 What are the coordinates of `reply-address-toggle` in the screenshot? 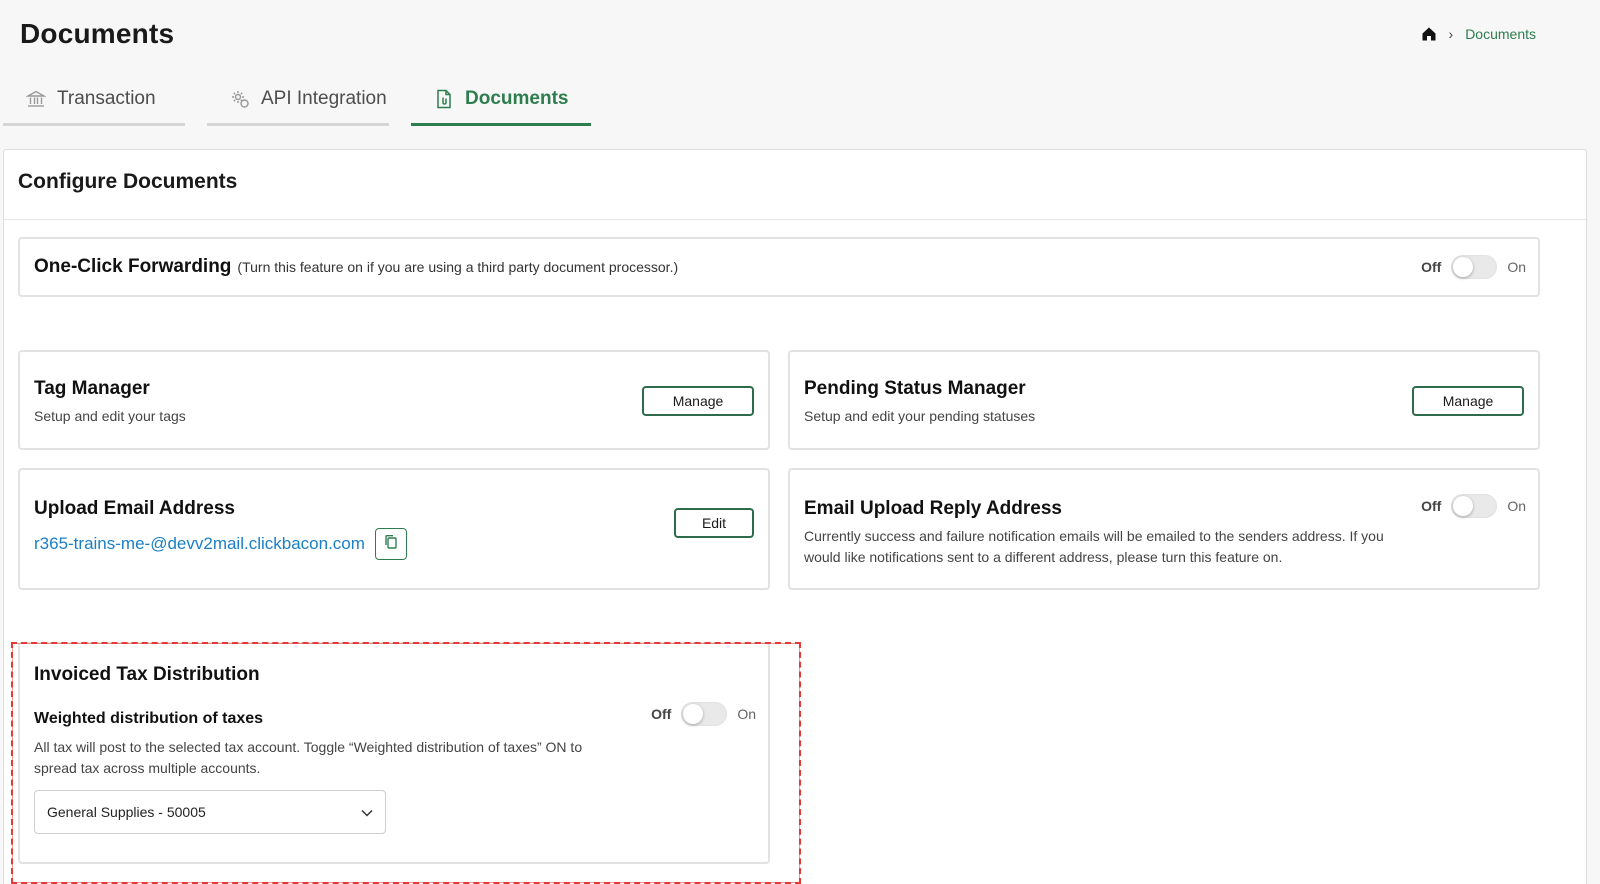 It's located at (1474, 506).